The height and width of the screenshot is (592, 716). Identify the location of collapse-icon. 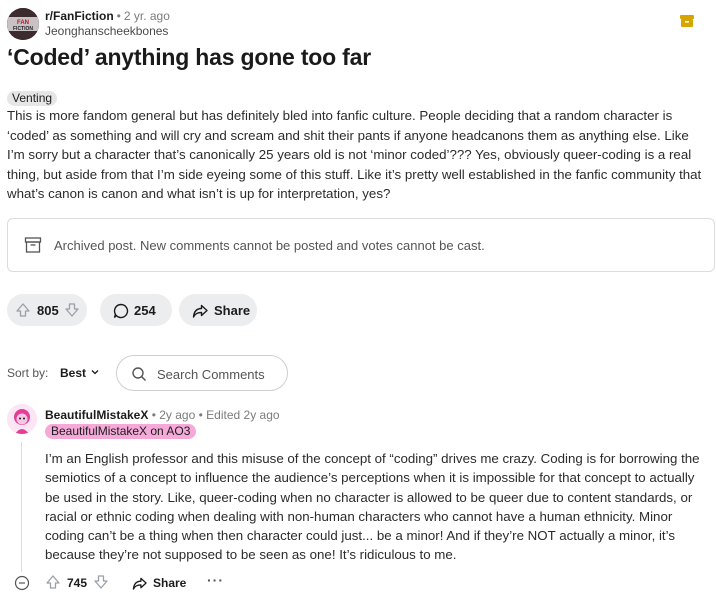
(22, 583).